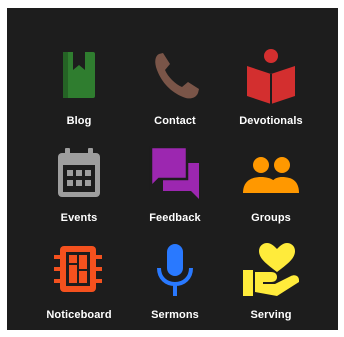 Image resolution: width=344 pixels, height=337 pixels. I want to click on phone-icon, so click(175, 76).